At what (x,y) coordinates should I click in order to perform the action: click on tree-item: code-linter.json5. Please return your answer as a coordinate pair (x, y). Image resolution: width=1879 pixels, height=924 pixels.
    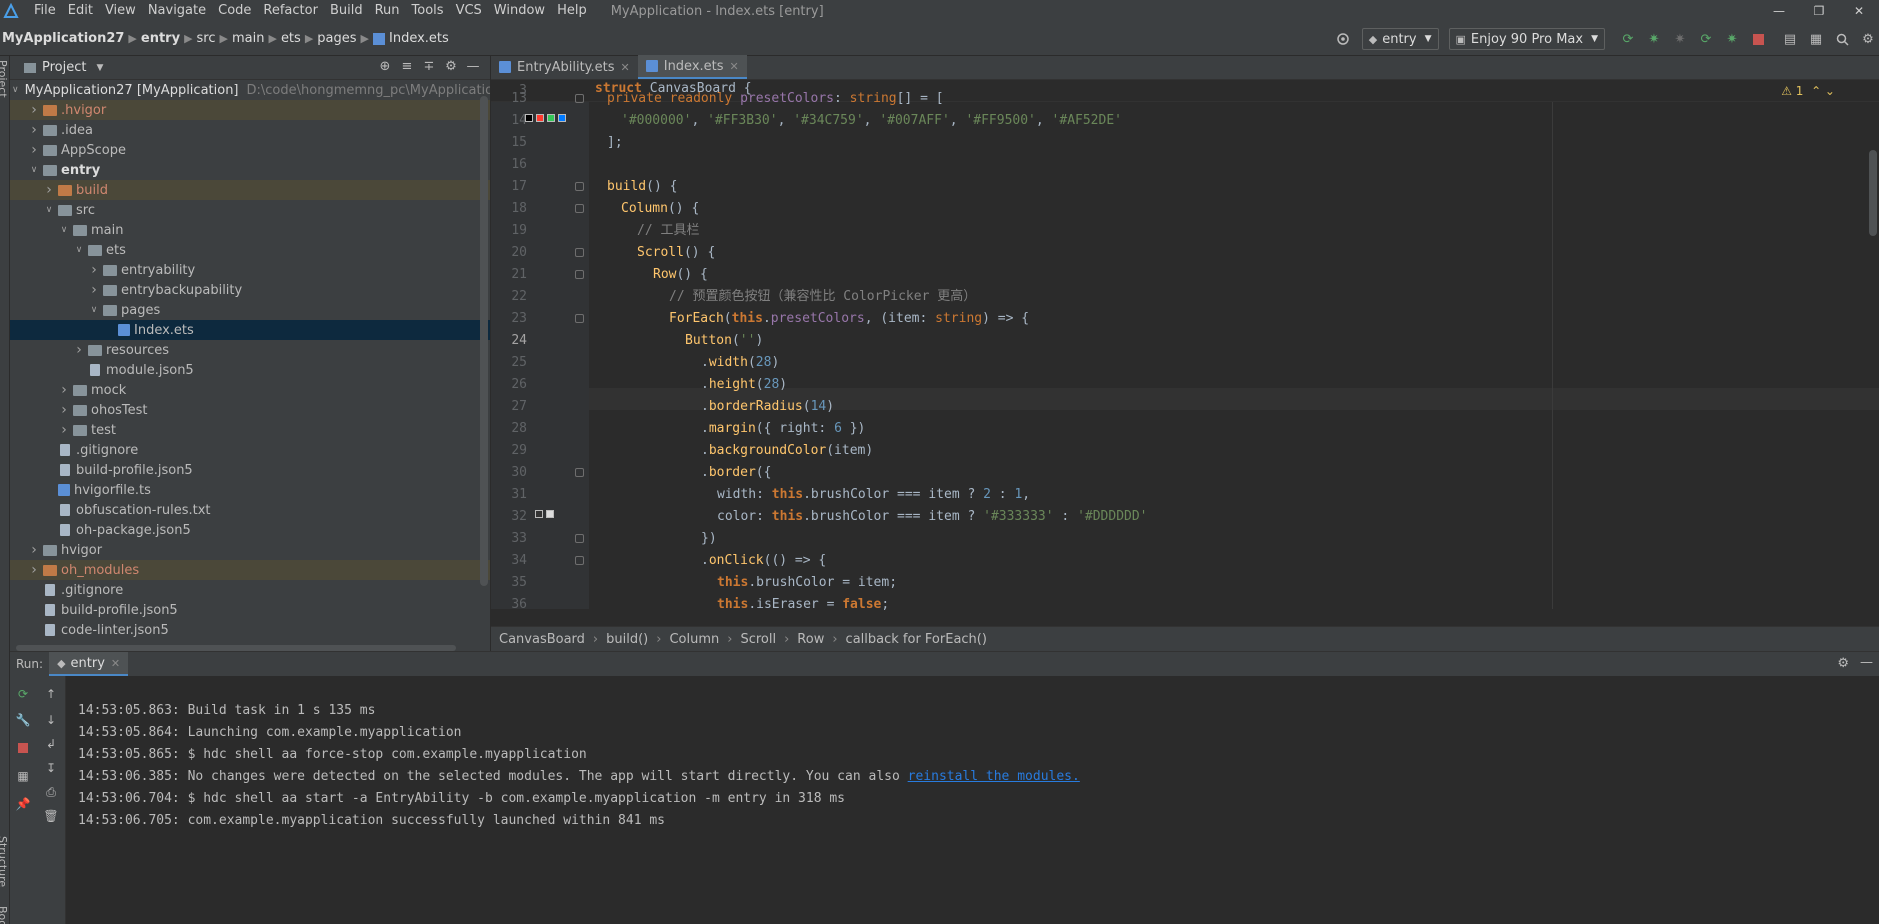
    Looking at the image, I should click on (250, 630).